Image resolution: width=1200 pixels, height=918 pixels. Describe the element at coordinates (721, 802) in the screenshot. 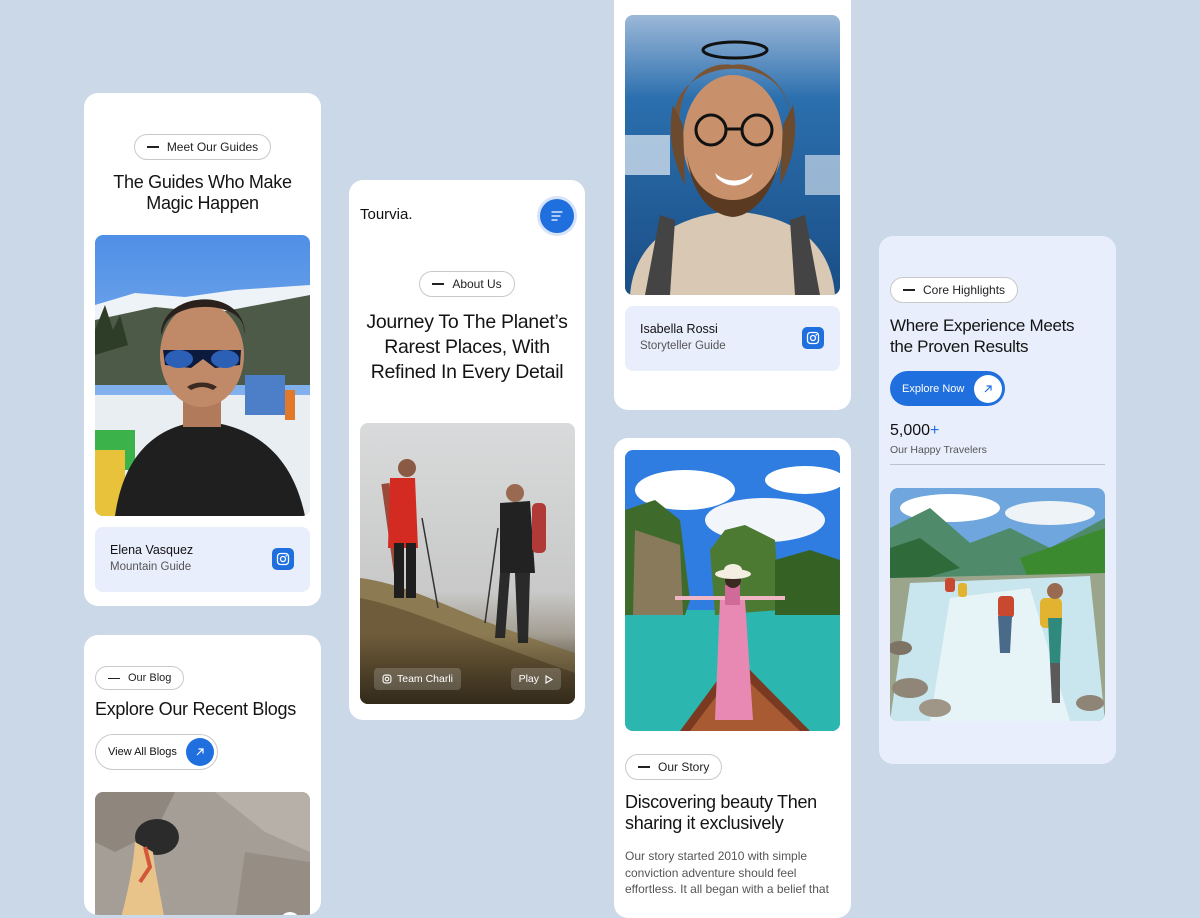

I see `story-title-line1: Discovering beauty Then` at that location.